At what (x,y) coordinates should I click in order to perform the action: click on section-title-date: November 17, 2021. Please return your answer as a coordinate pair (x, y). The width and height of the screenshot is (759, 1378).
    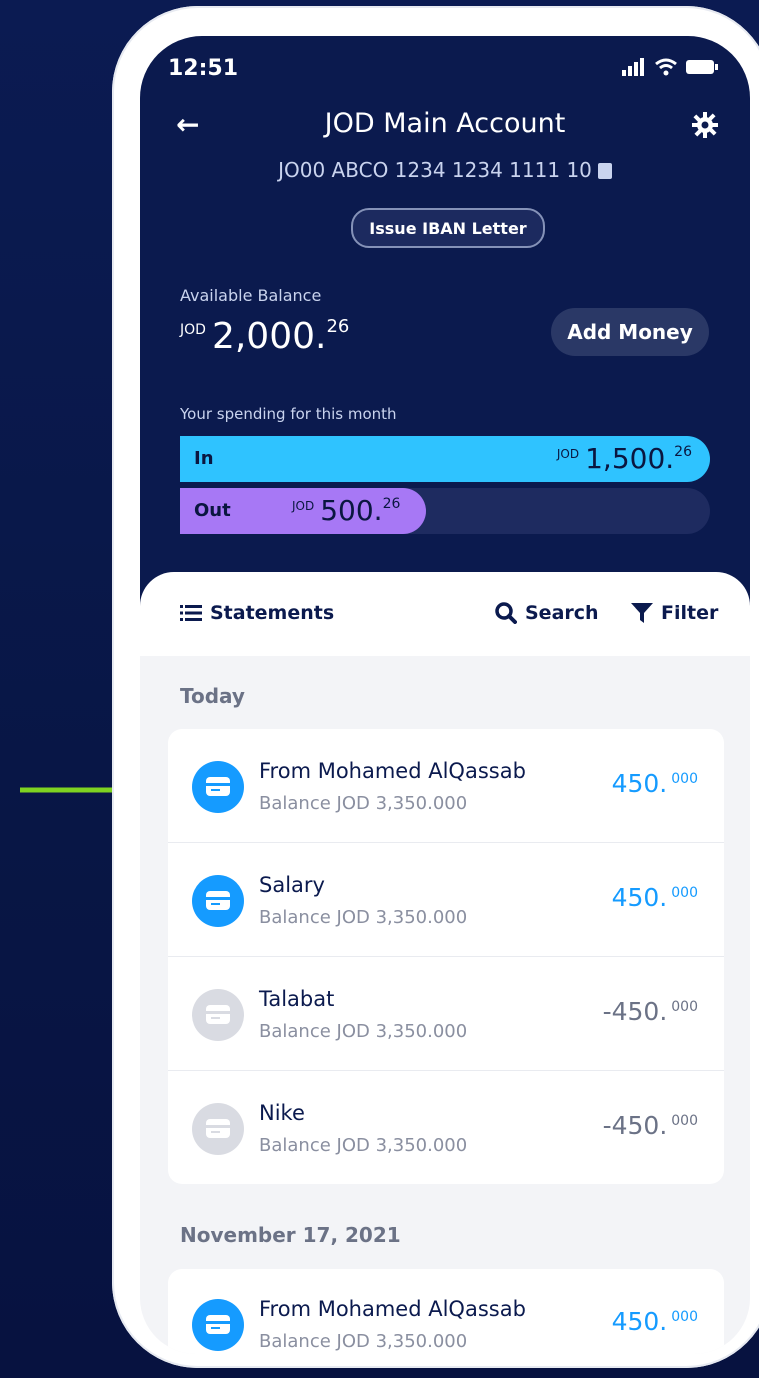
    Looking at the image, I should click on (290, 1235).